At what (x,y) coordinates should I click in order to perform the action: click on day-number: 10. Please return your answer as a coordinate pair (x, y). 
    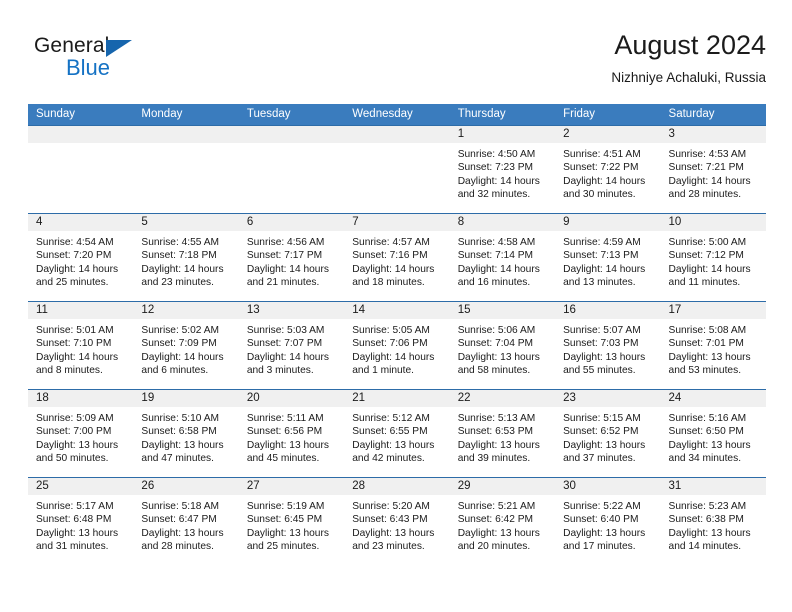
    Looking at the image, I should click on (713, 222).